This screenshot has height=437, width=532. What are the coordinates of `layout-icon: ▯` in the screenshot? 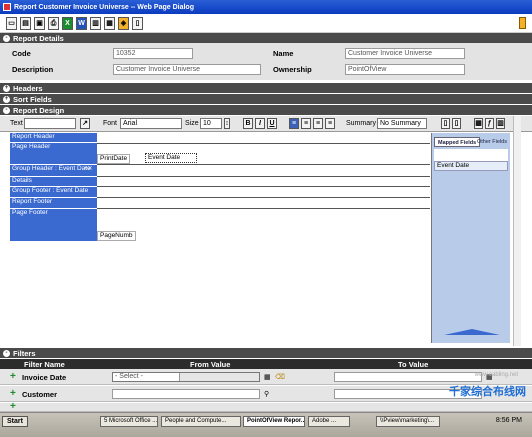 It's located at (445, 123).